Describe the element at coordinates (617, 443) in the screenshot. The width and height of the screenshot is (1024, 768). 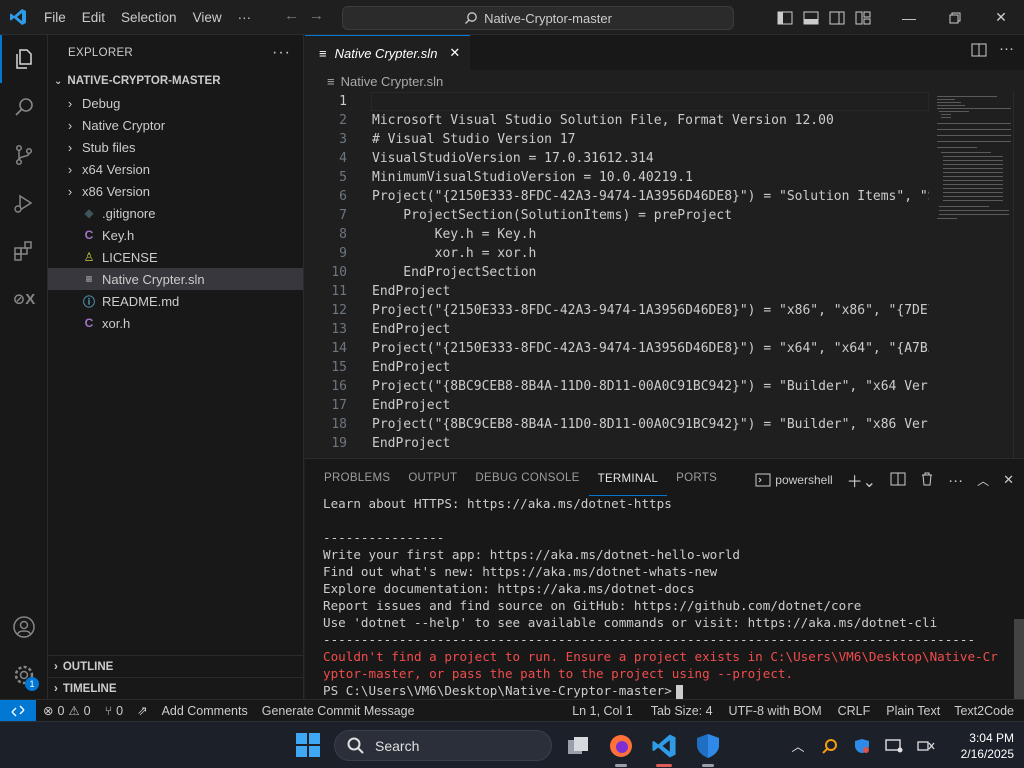
I see `code-line: 19 EndProject` at that location.